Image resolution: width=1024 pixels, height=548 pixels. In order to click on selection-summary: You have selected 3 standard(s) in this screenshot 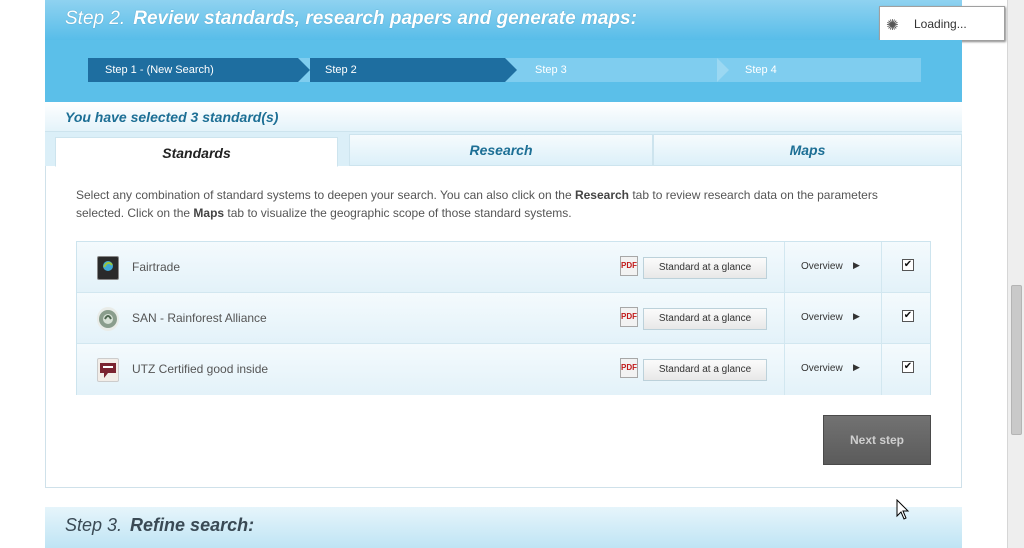, I will do `click(503, 117)`.